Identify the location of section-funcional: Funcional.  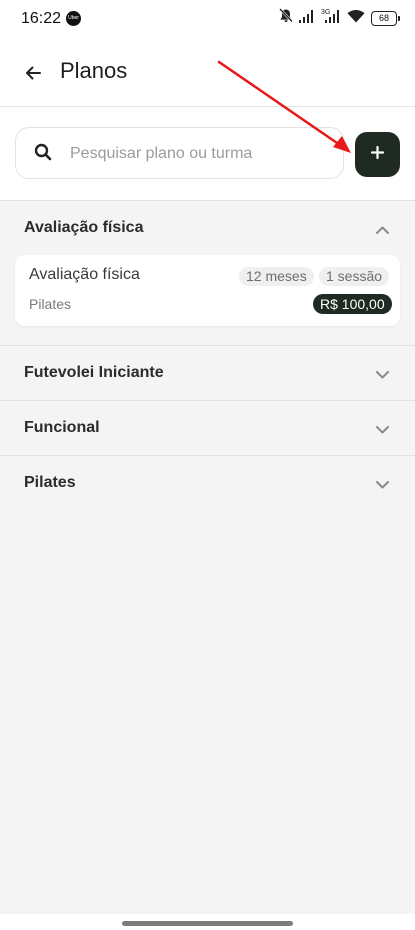
(207, 428).